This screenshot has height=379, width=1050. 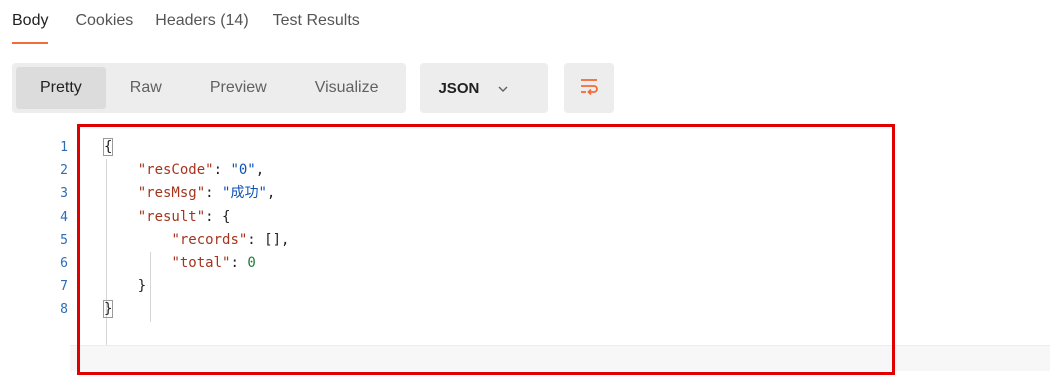 What do you see at coordinates (54, 229) in the screenshot?
I see `line-number-gutter: 1 2 3 4 5 6 7 8` at bounding box center [54, 229].